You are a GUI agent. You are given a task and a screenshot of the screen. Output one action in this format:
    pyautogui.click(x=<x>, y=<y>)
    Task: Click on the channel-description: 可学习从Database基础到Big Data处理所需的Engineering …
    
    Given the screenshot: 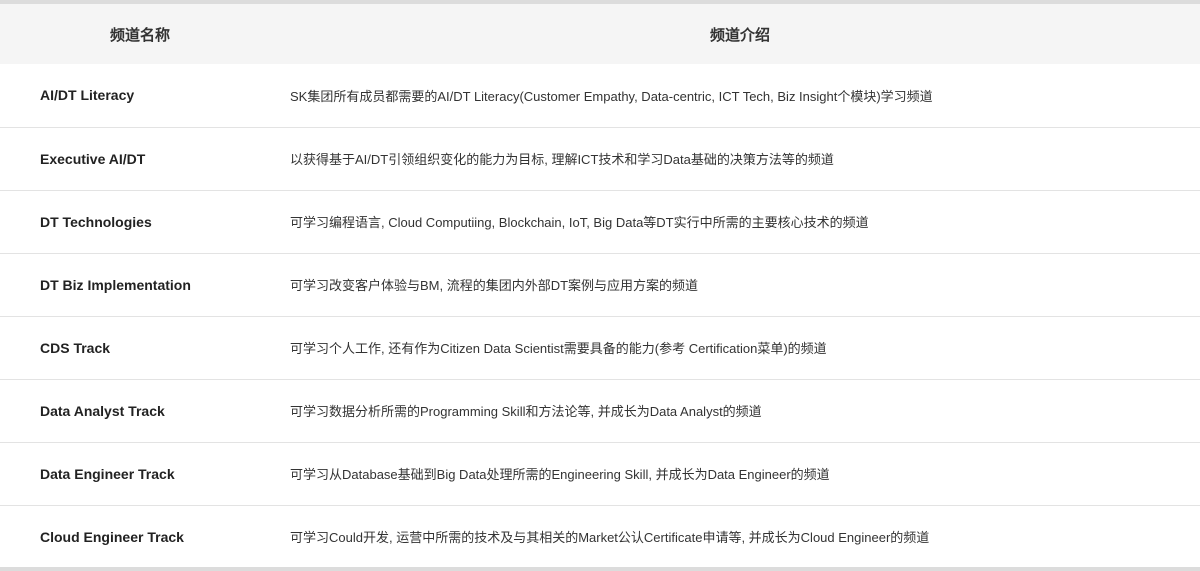 What is the action you would take?
    pyautogui.click(x=740, y=474)
    